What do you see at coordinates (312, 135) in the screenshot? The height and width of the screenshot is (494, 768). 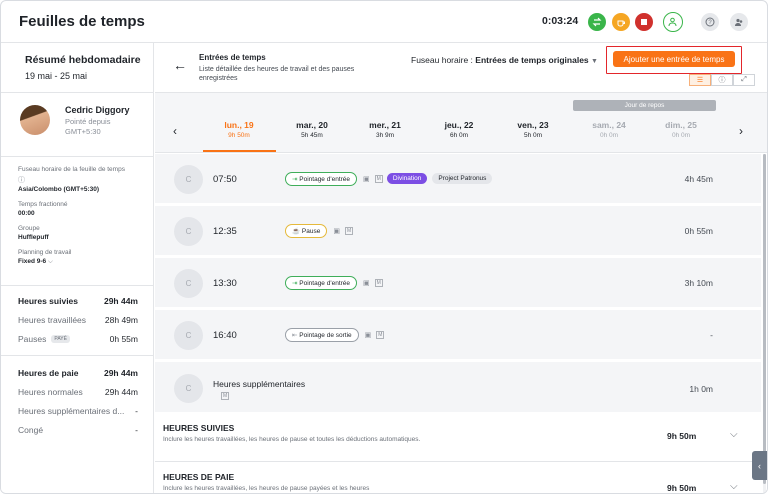 I see `day-hours: 5h 45m` at bounding box center [312, 135].